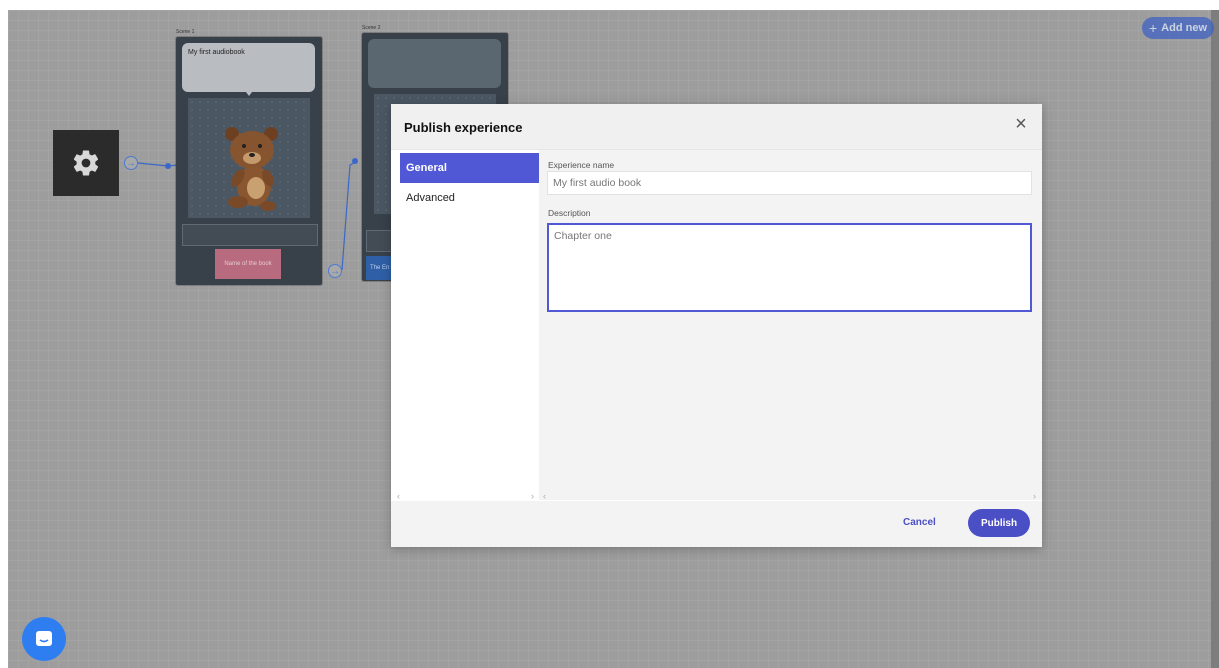 The image size is (1219, 668). Describe the element at coordinates (249, 94) in the screenshot. I see `bubble-tail` at that location.